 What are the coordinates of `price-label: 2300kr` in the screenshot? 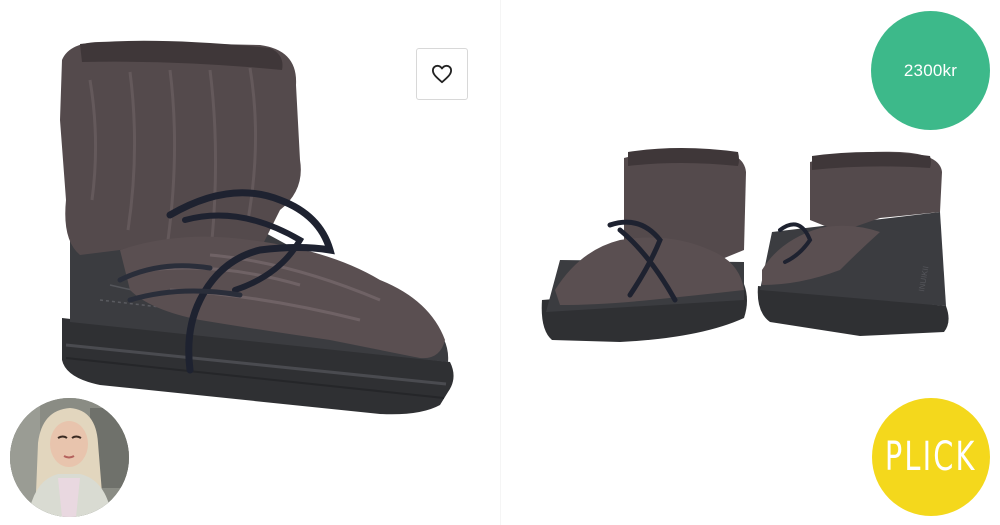 It's located at (930, 70).